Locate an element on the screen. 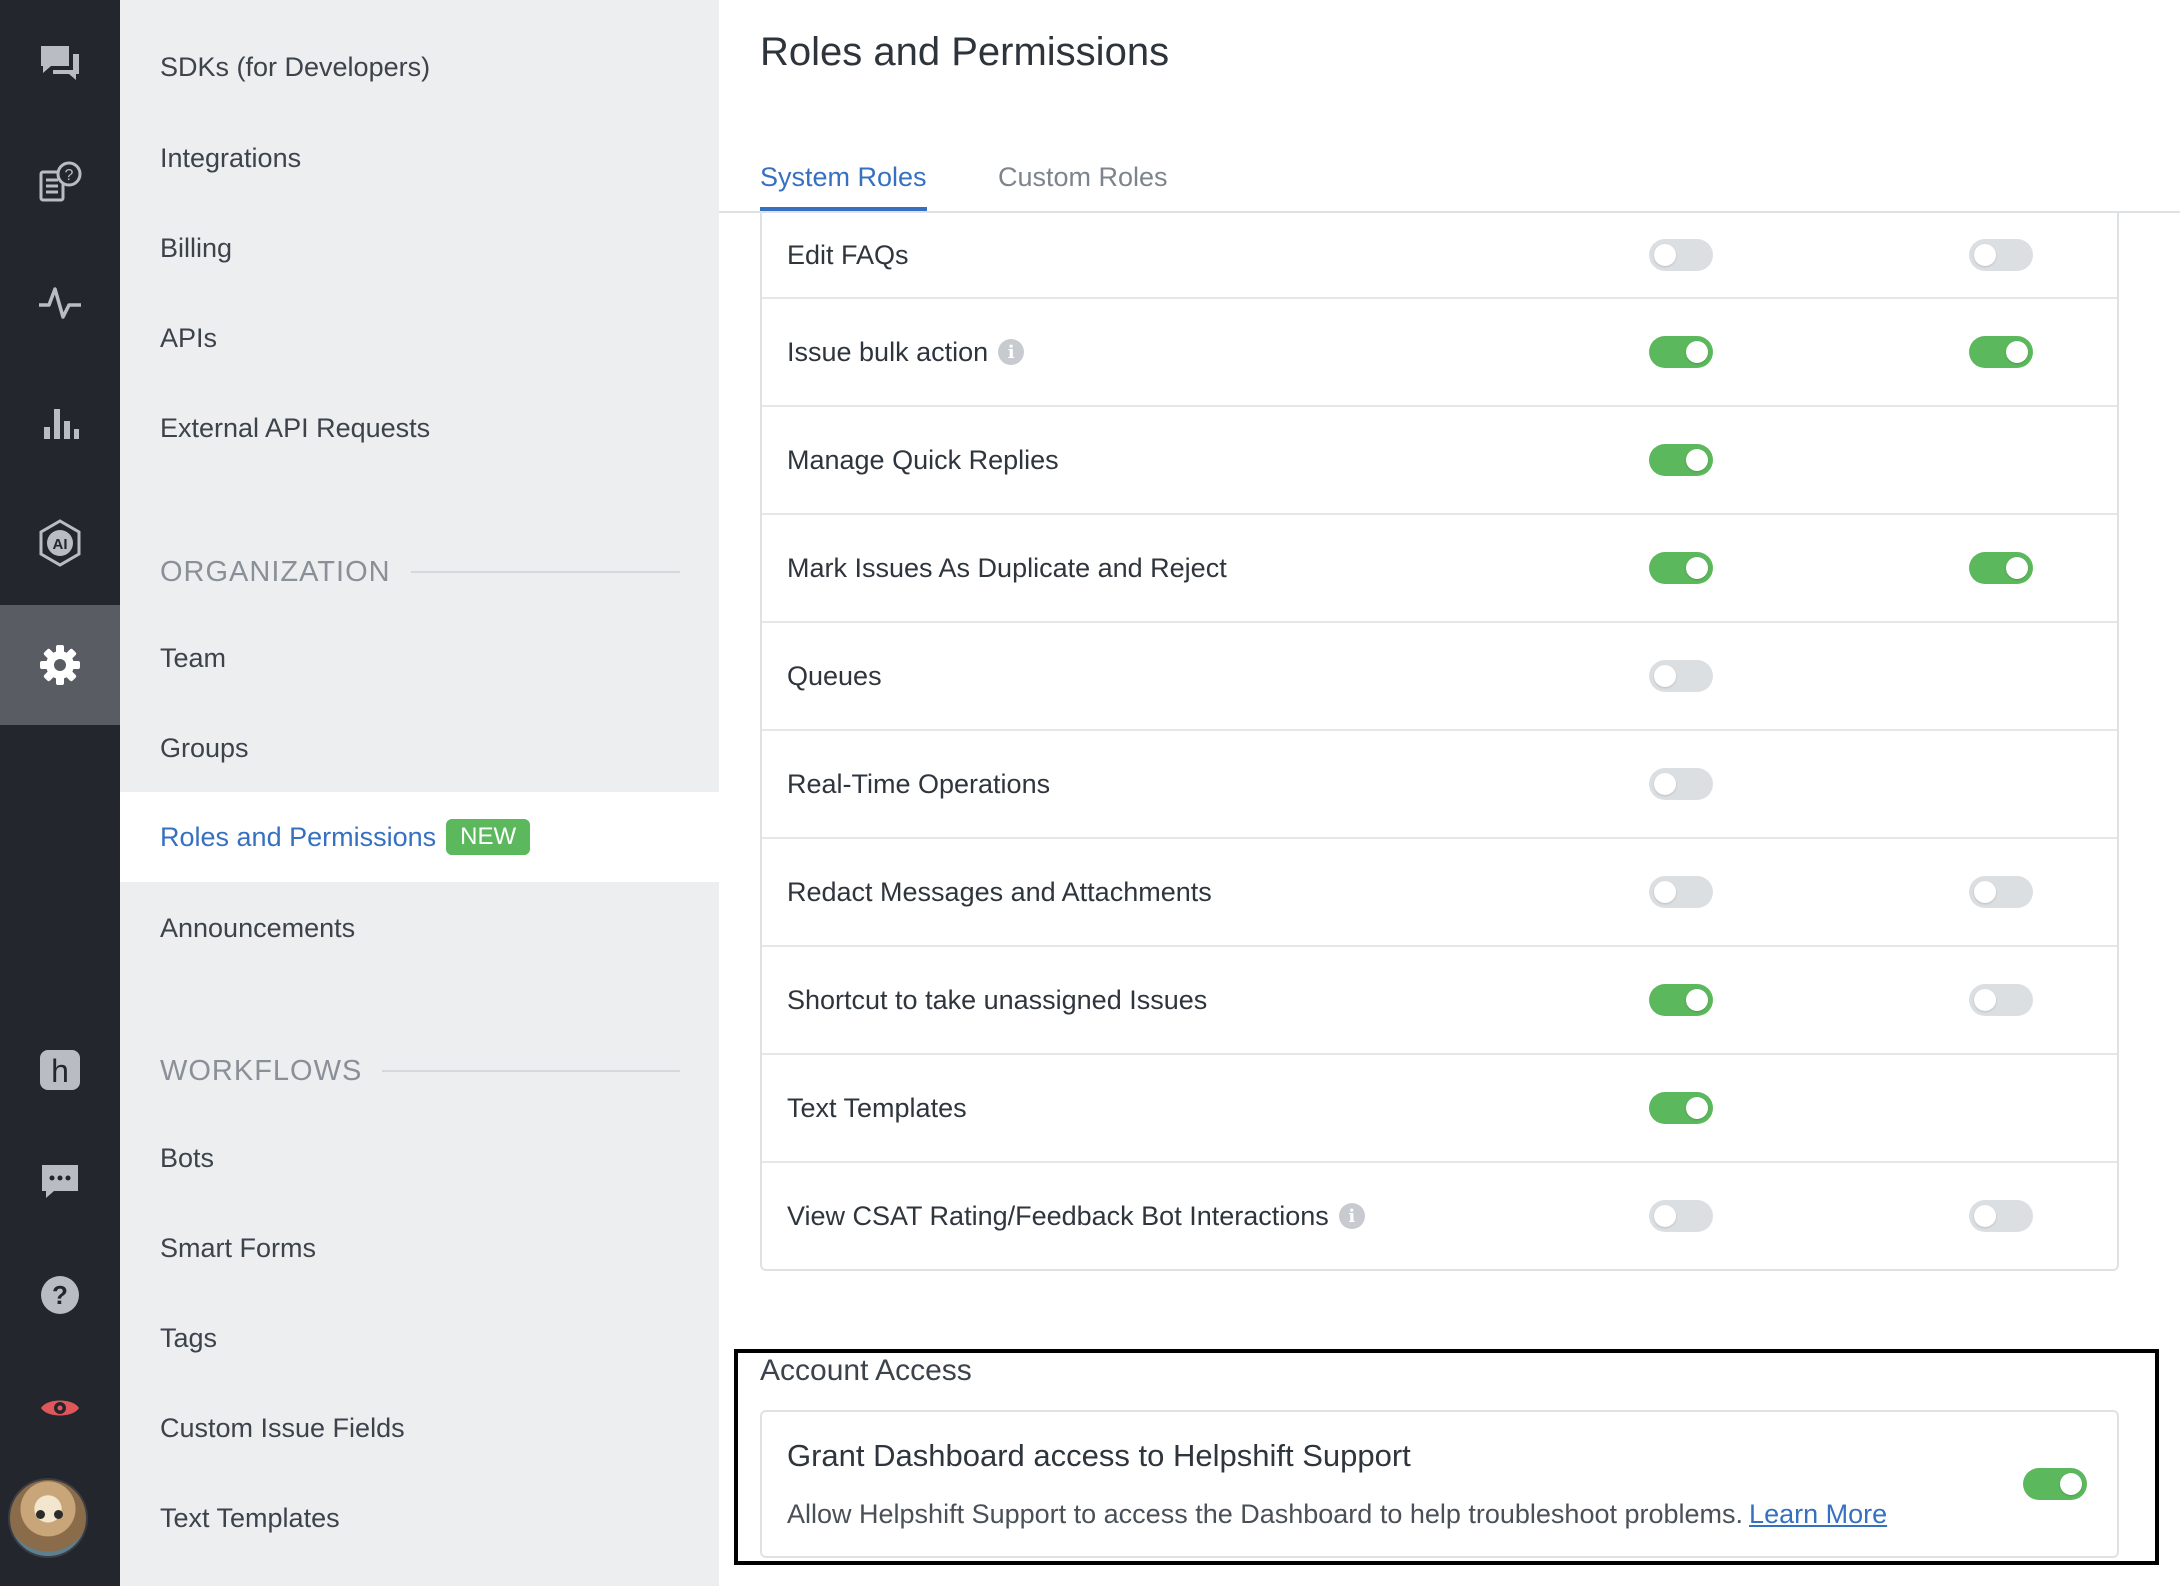 The width and height of the screenshot is (2180, 1586). nav-item-groups: Groups is located at coordinates (419, 748).